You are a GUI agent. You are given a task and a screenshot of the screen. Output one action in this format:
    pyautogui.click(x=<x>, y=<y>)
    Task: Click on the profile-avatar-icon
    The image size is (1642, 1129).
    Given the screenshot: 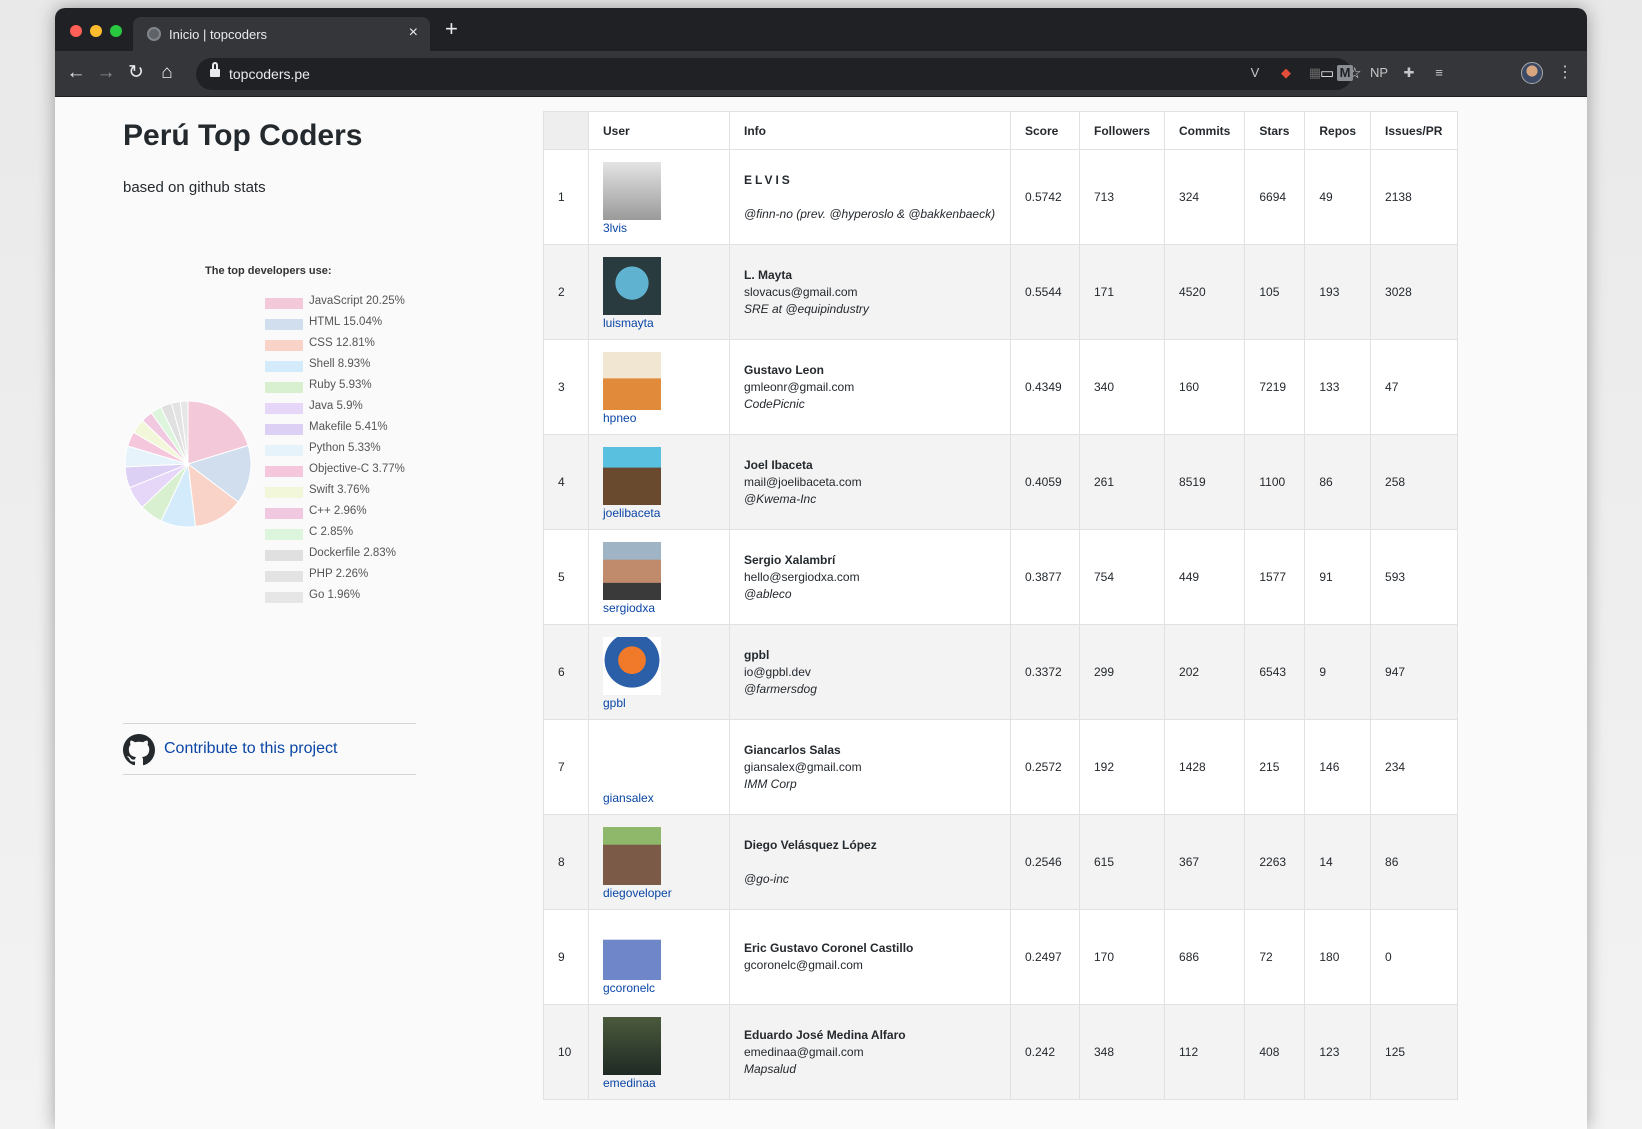 What is the action you would take?
    pyautogui.click(x=1532, y=73)
    